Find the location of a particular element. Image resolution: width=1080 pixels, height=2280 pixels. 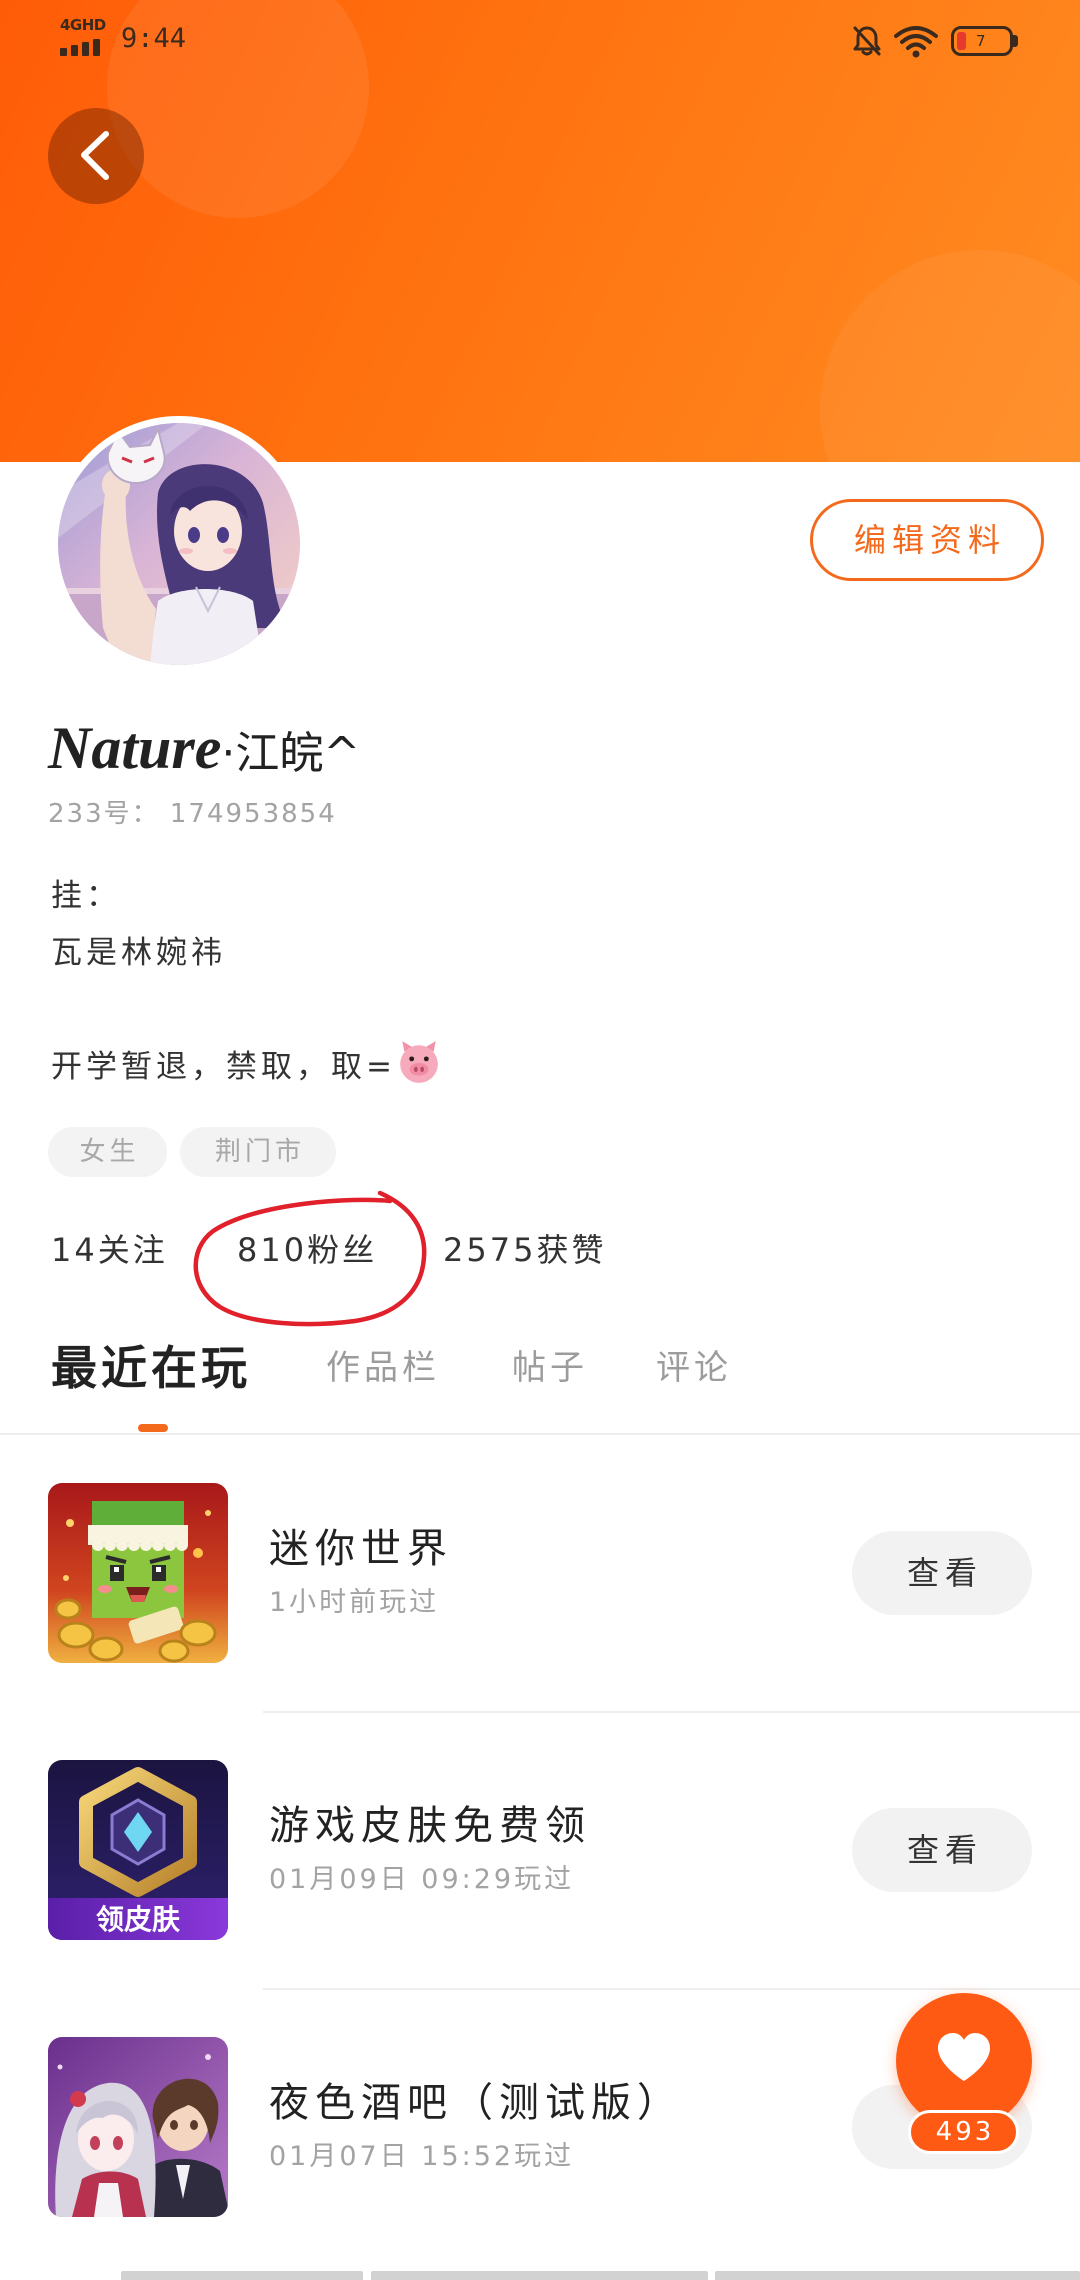

bell-slash-icon is located at coordinates (867, 41).